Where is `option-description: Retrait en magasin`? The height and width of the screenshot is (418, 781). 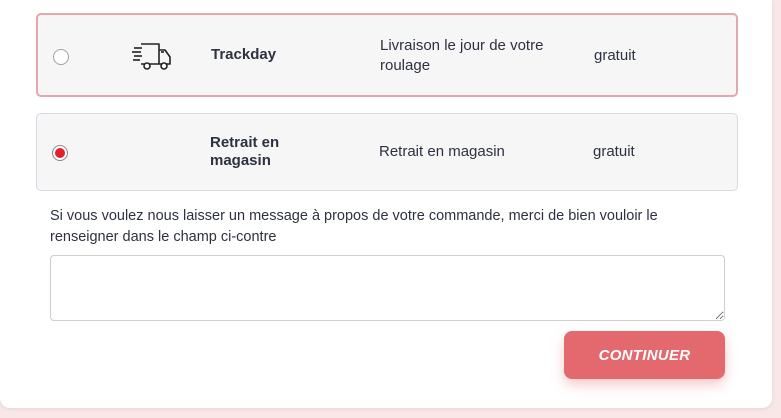
option-description: Retrait en magasin is located at coordinates (442, 151).